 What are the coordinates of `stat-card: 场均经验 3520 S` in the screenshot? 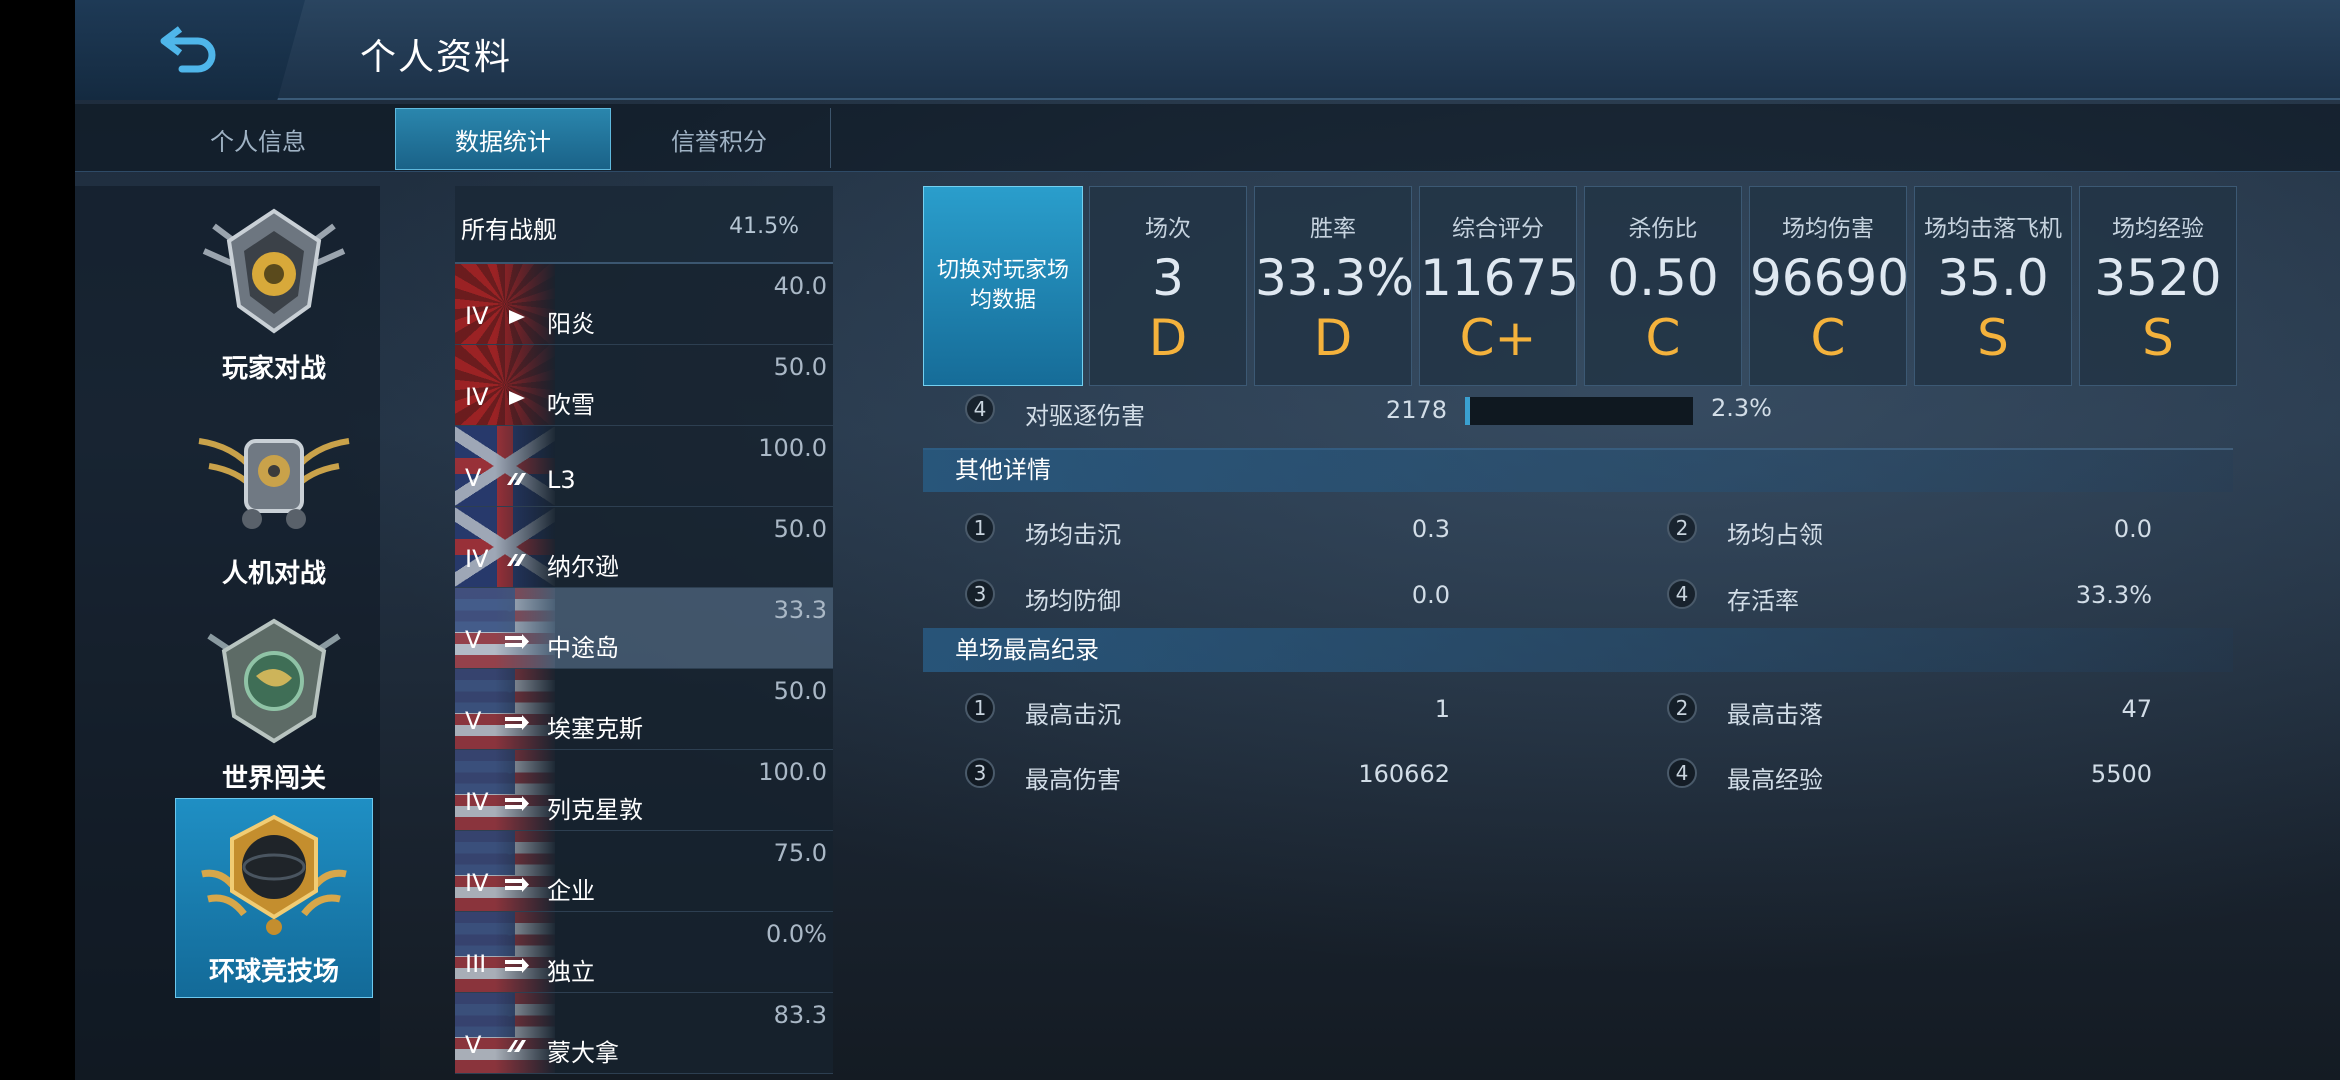 It's located at (2158, 286).